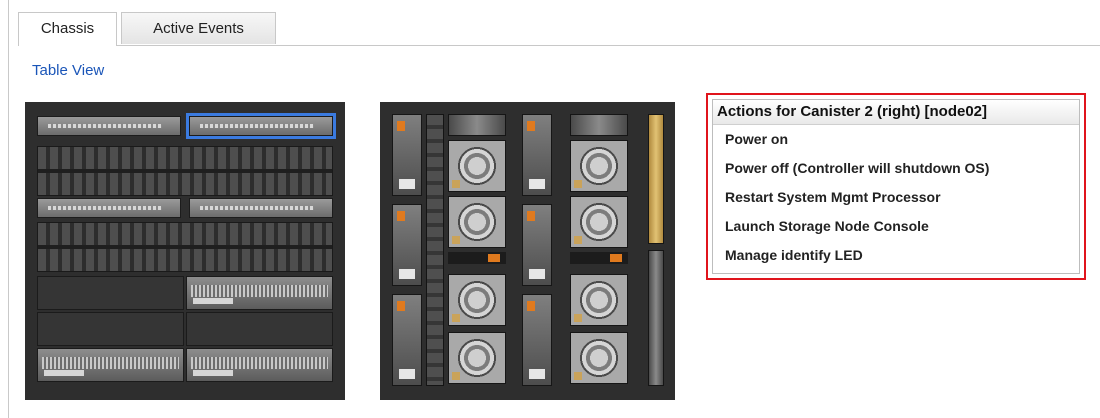  Describe the element at coordinates (656, 179) in the screenshot. I see `mgmt-module-gold` at that location.